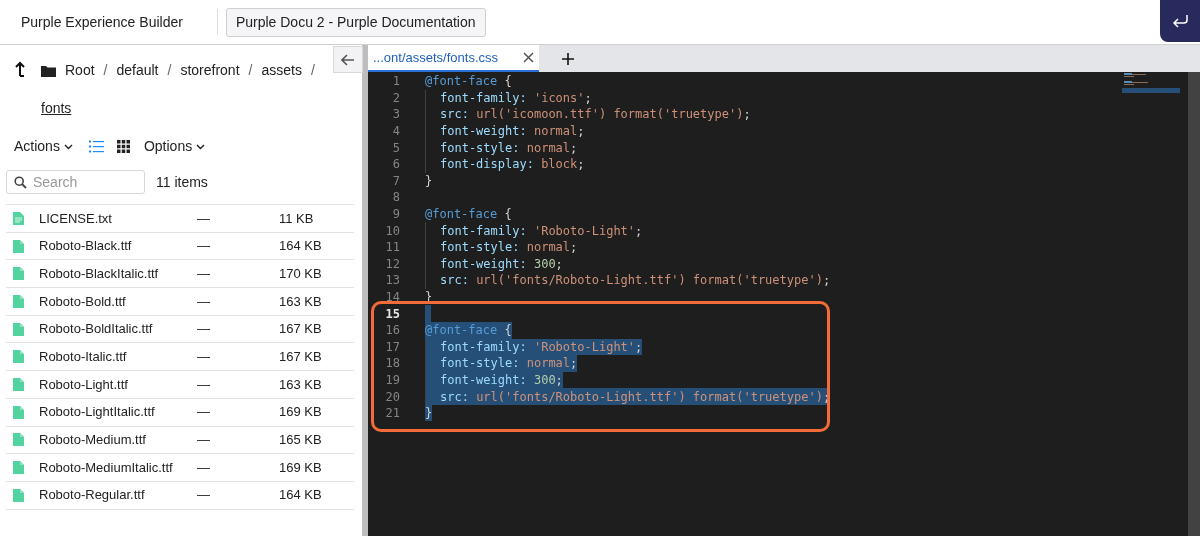  I want to click on editor-tab: ...ont/assets/fonts.css, so click(453, 58).